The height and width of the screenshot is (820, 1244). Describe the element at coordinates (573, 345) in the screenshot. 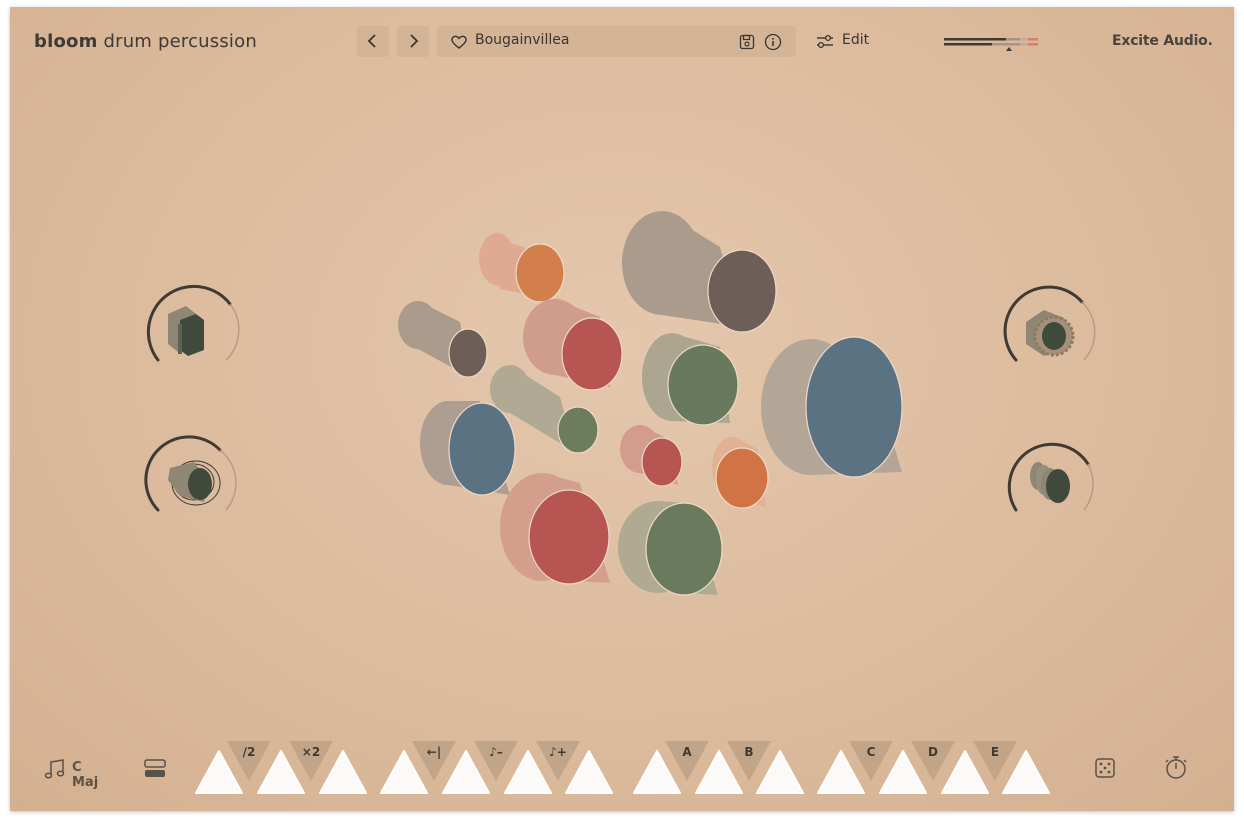

I see `drum-red-mid` at that location.